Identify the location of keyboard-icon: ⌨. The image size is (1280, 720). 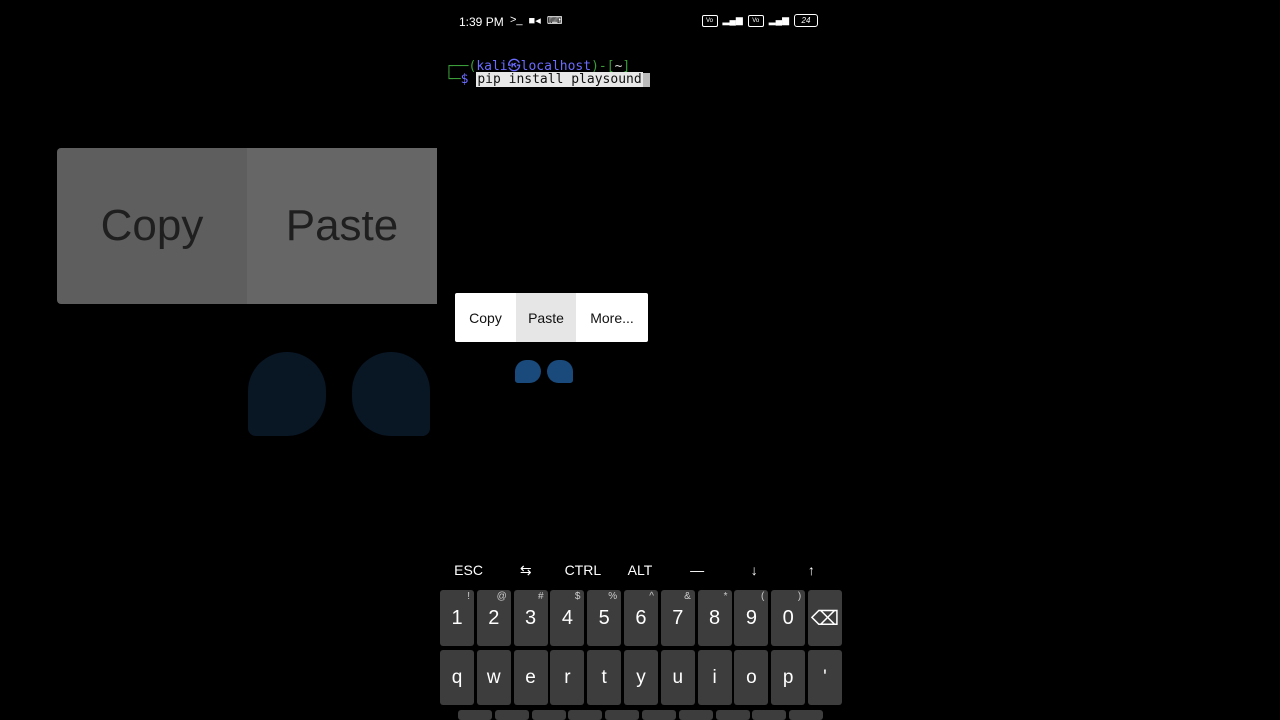
(554, 21).